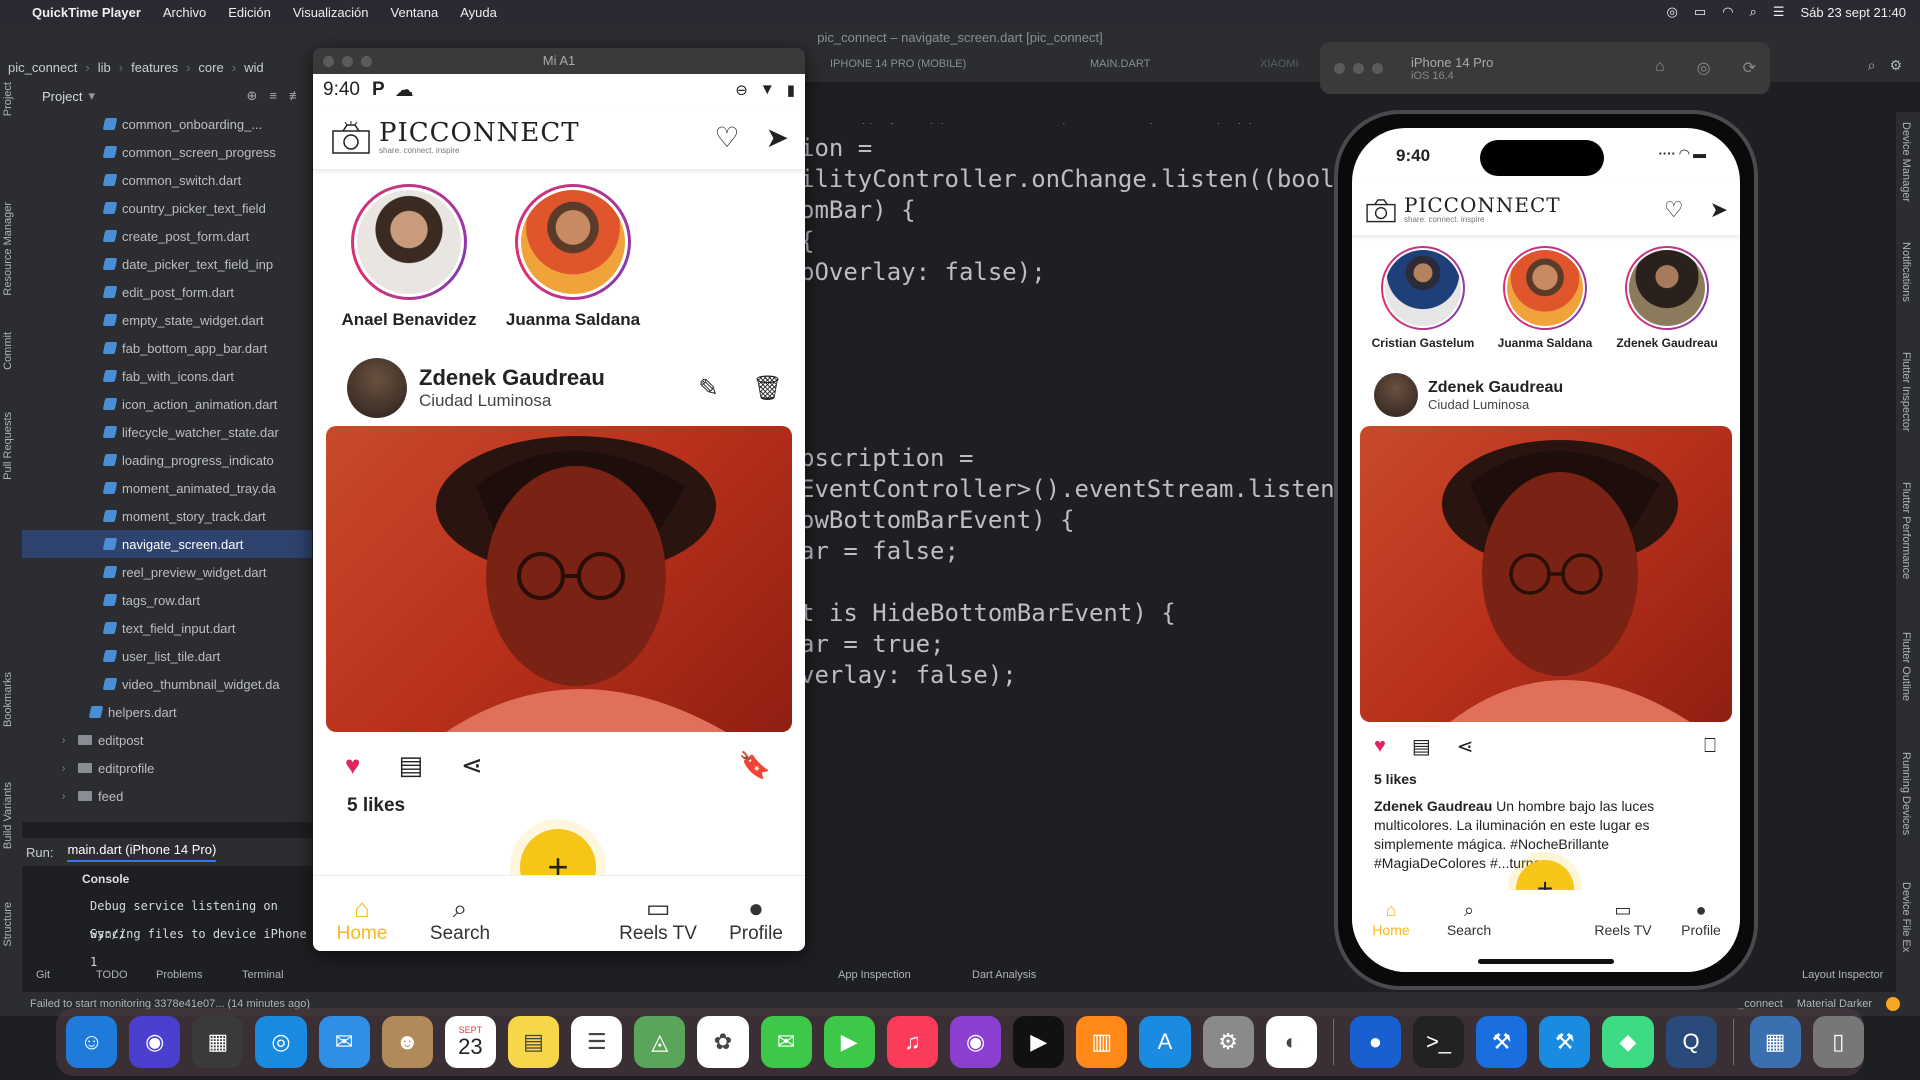 The height and width of the screenshot is (1080, 1920). Describe the element at coordinates (155, 1042) in the screenshot. I see `dock-siri-icon: ◉` at that location.